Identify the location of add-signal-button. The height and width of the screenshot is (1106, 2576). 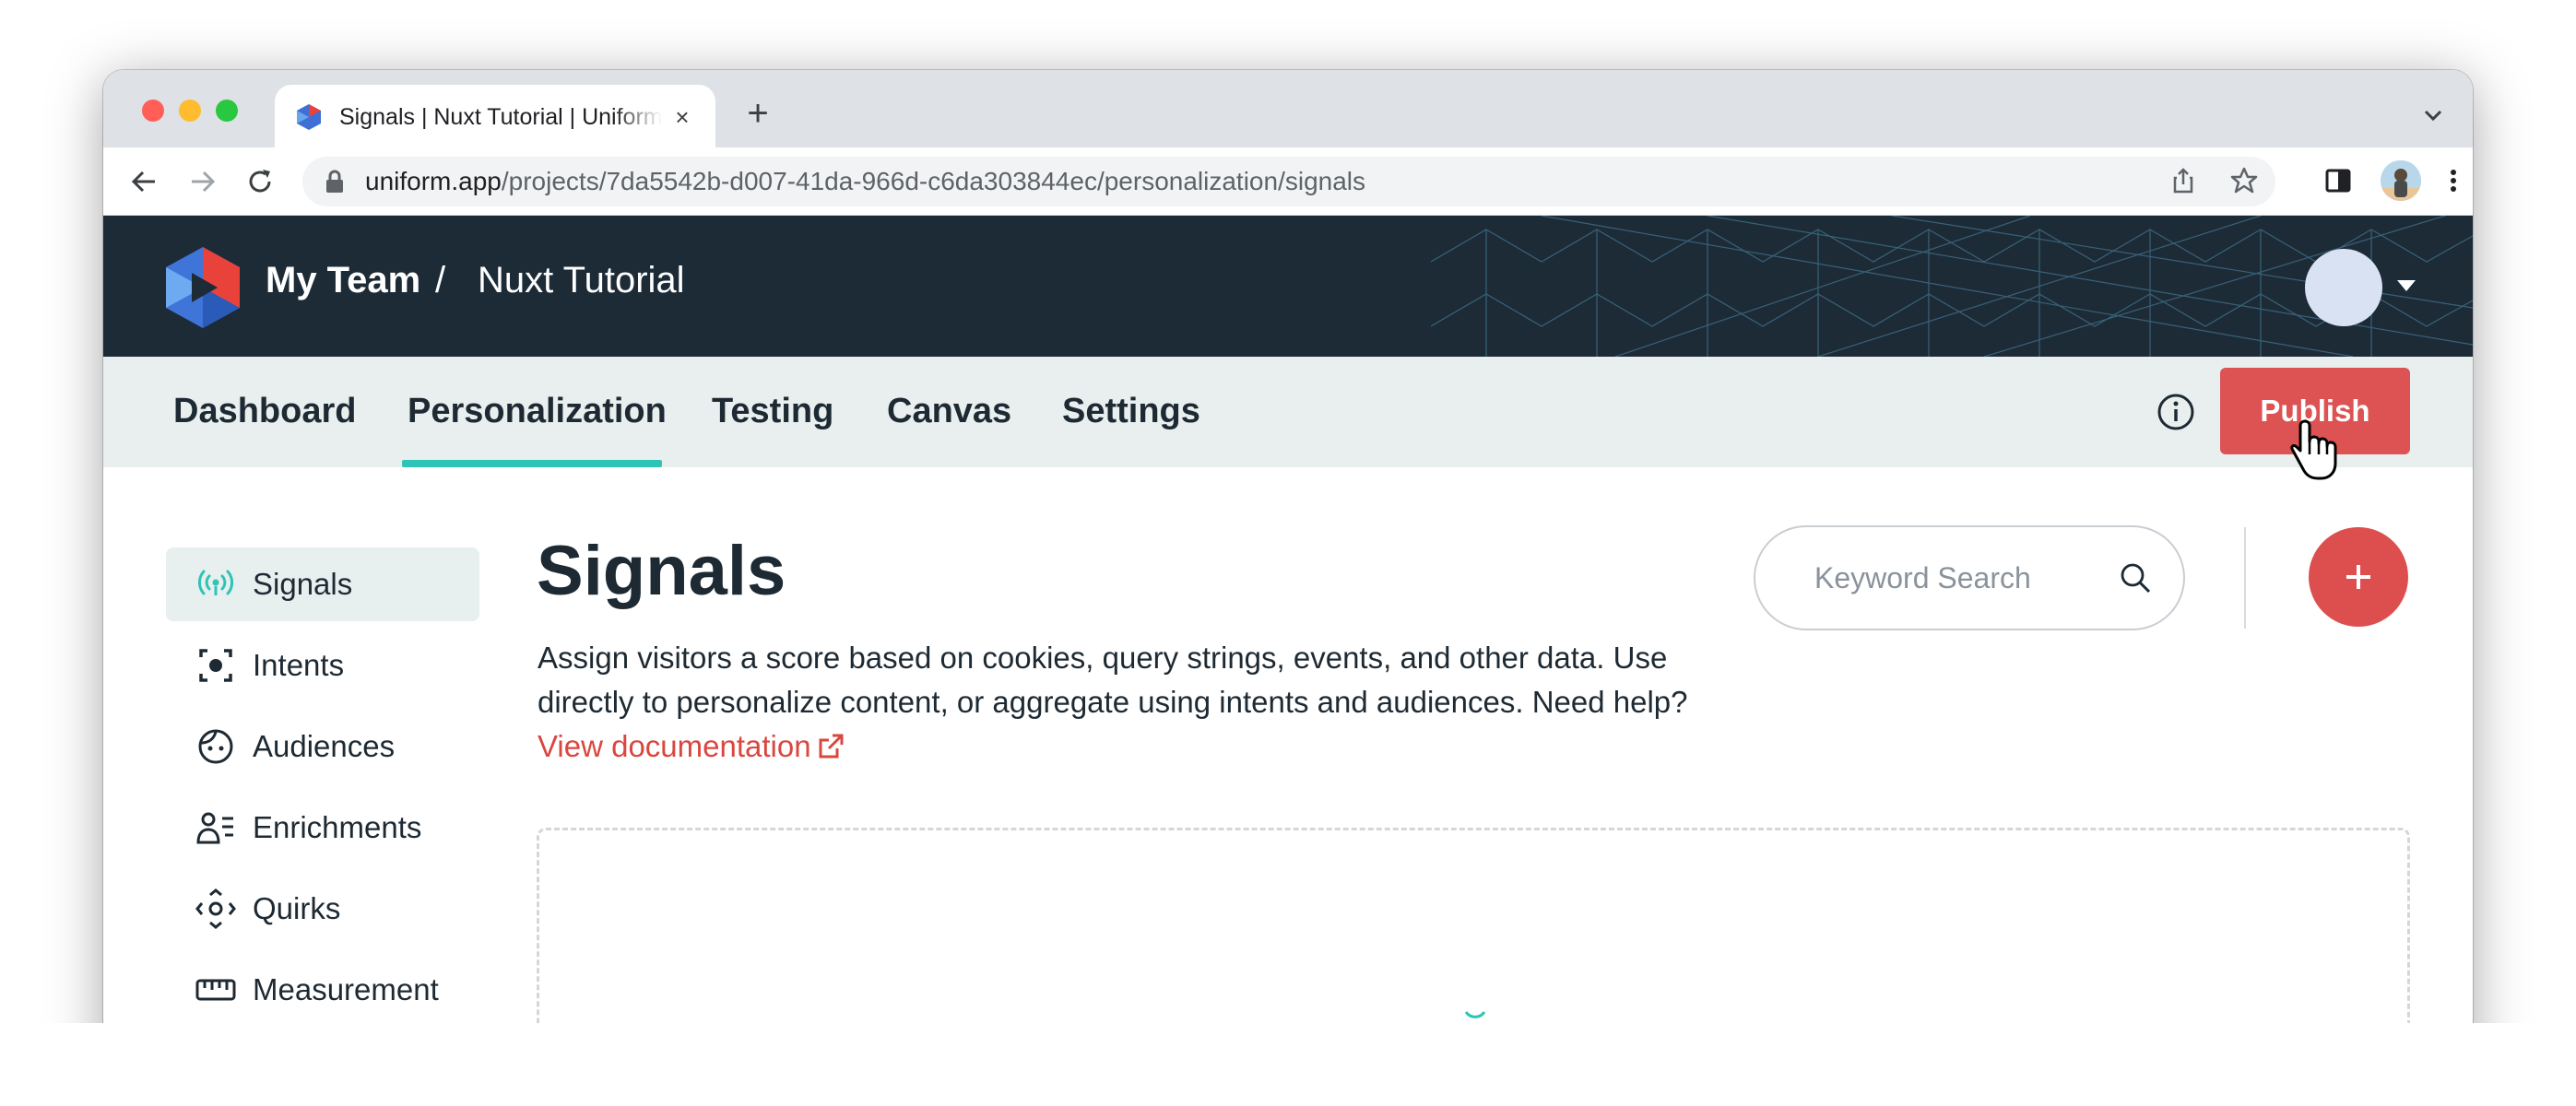
(2358, 577).